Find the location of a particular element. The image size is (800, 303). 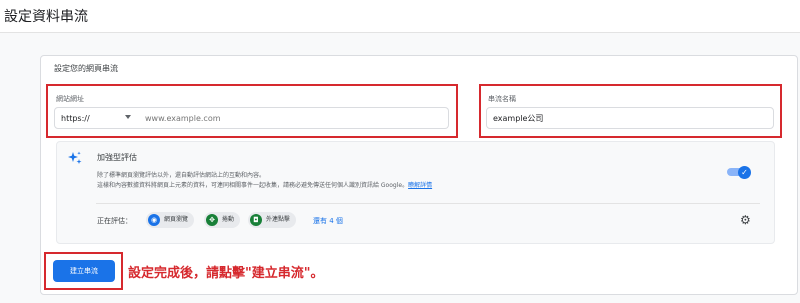

enhanced-measurement-title: 加強型評估 is located at coordinates (117, 157).